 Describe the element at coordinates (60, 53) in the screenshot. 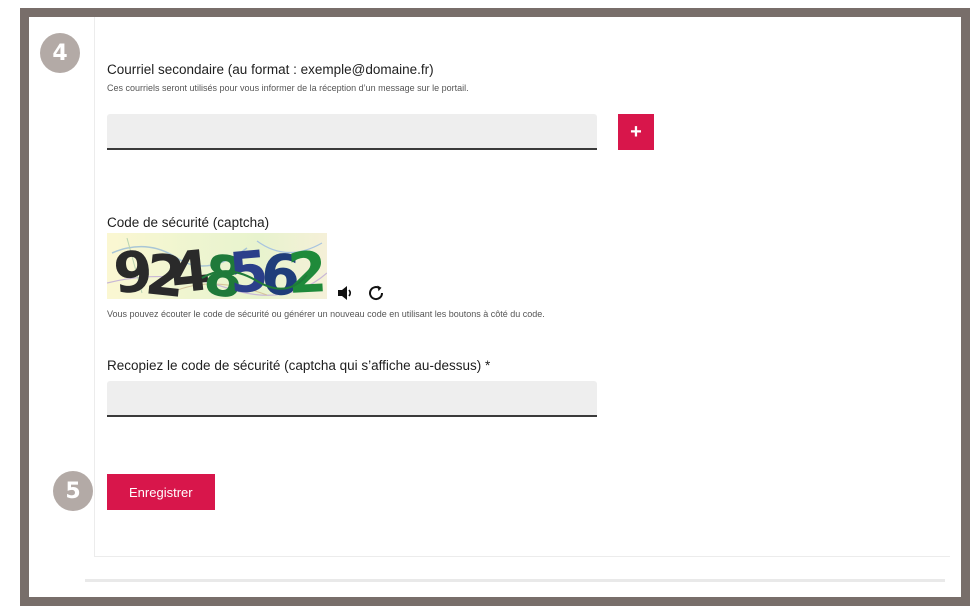

I see `step-4-badge: 4` at that location.